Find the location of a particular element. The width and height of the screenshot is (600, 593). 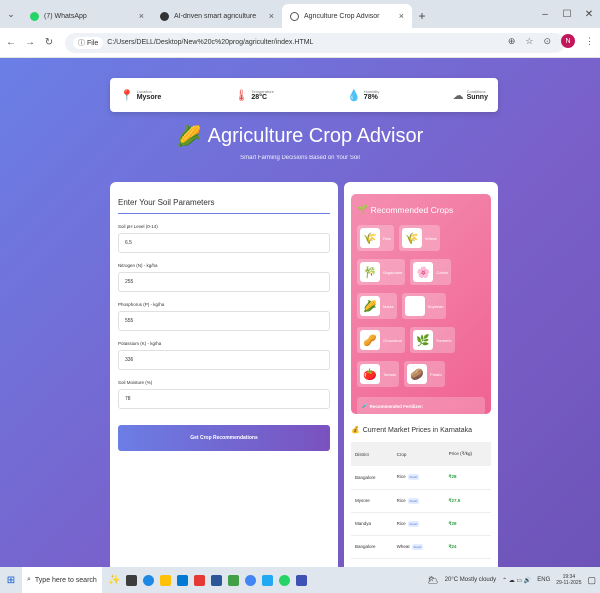

tomato-icon: 🍅 is located at coordinates (370, 374).